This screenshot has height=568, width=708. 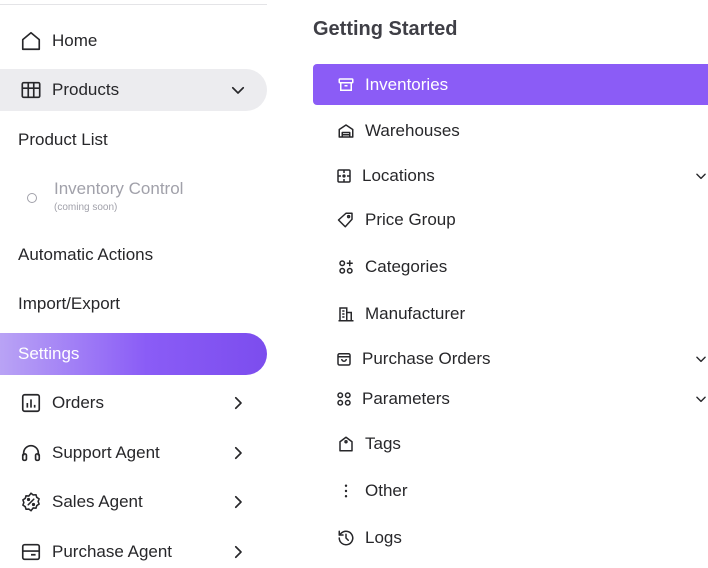 I want to click on menu-item-inventories: Inventories, so click(x=510, y=84).